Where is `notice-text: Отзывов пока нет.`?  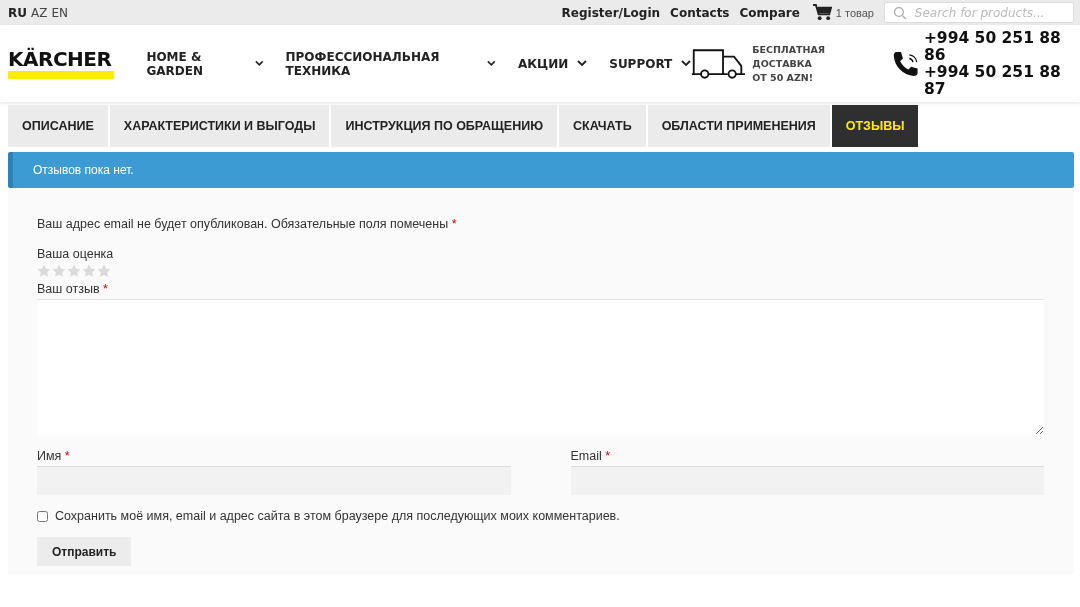
notice-text: Отзывов пока нет. is located at coordinates (83, 170).